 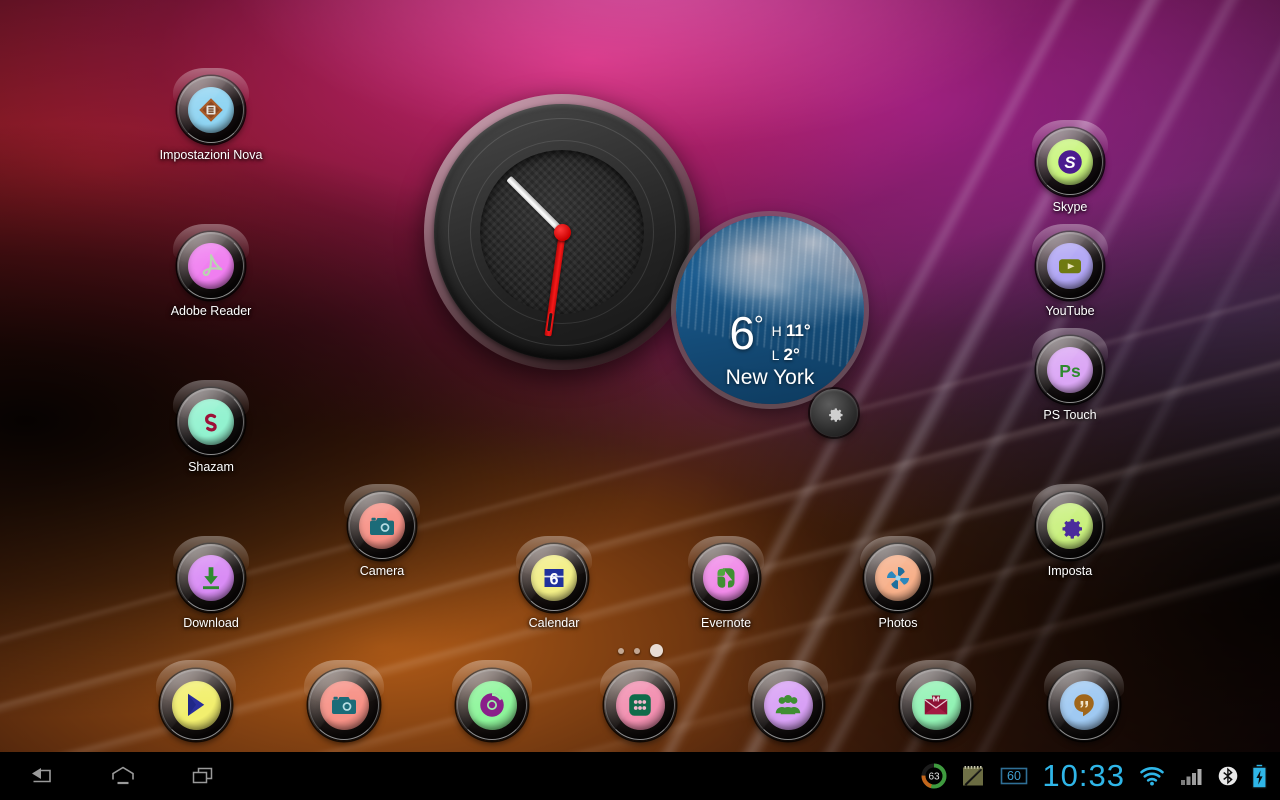 I want to click on app-icon-shazam: Shazam, so click(x=211, y=427).